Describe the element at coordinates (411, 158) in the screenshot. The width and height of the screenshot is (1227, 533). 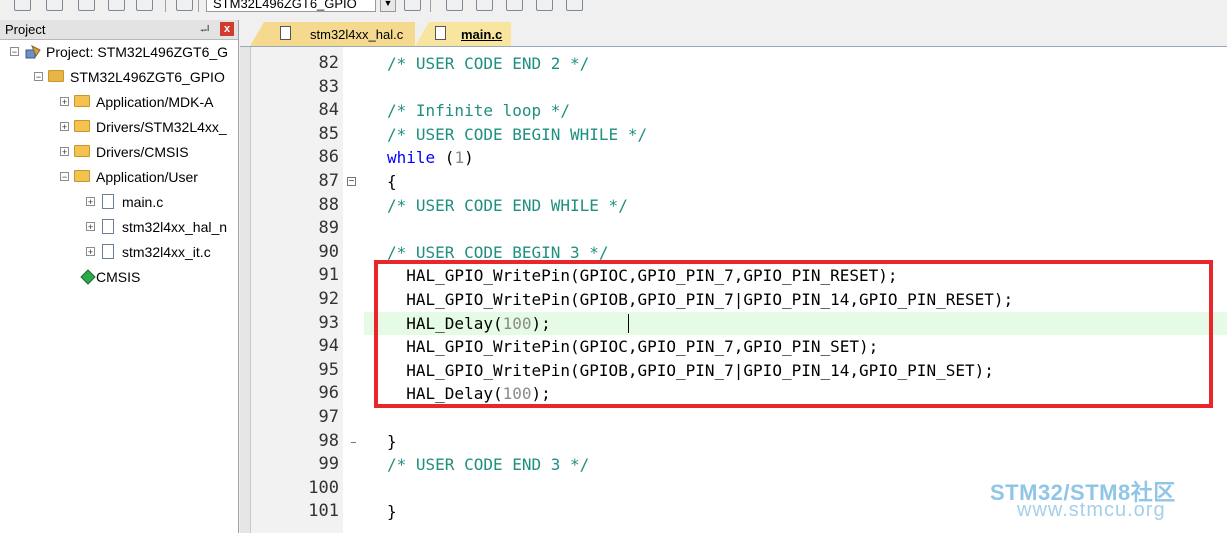
I see `code-token-keyword: while` at that location.